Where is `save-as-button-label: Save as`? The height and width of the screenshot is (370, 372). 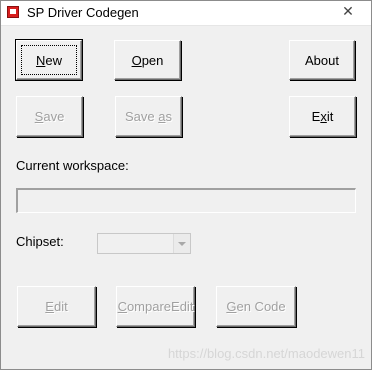
save-as-button-label: Save as is located at coordinates (148, 116).